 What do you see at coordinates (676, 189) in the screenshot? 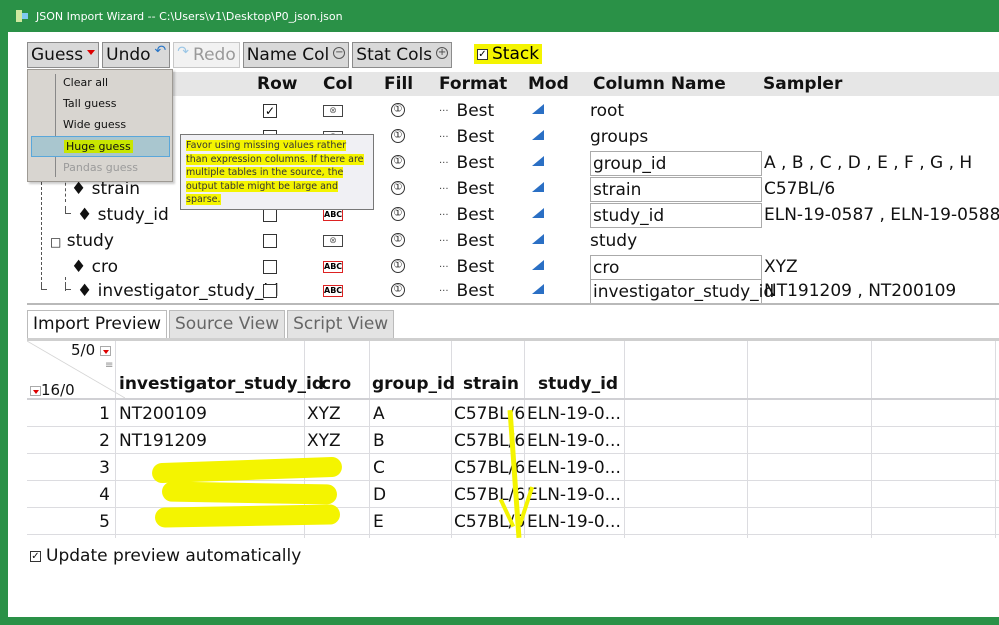
I see `column-name-input: strain` at bounding box center [676, 189].